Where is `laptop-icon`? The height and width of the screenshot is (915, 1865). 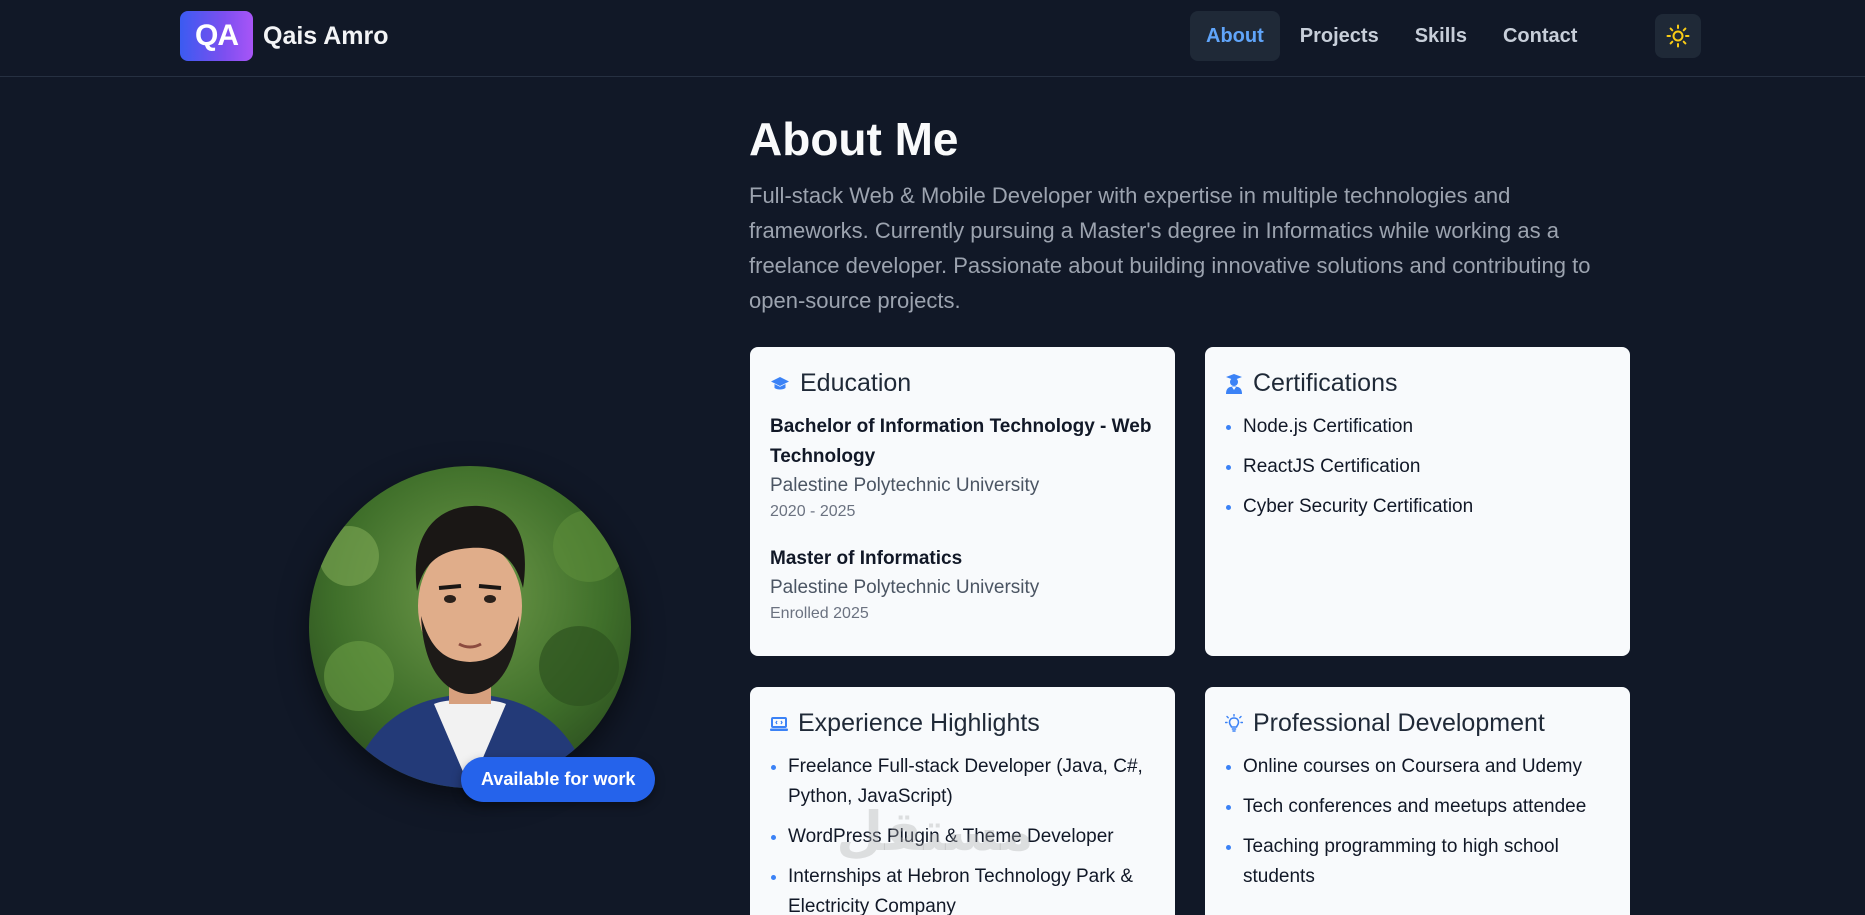 laptop-icon is located at coordinates (779, 723).